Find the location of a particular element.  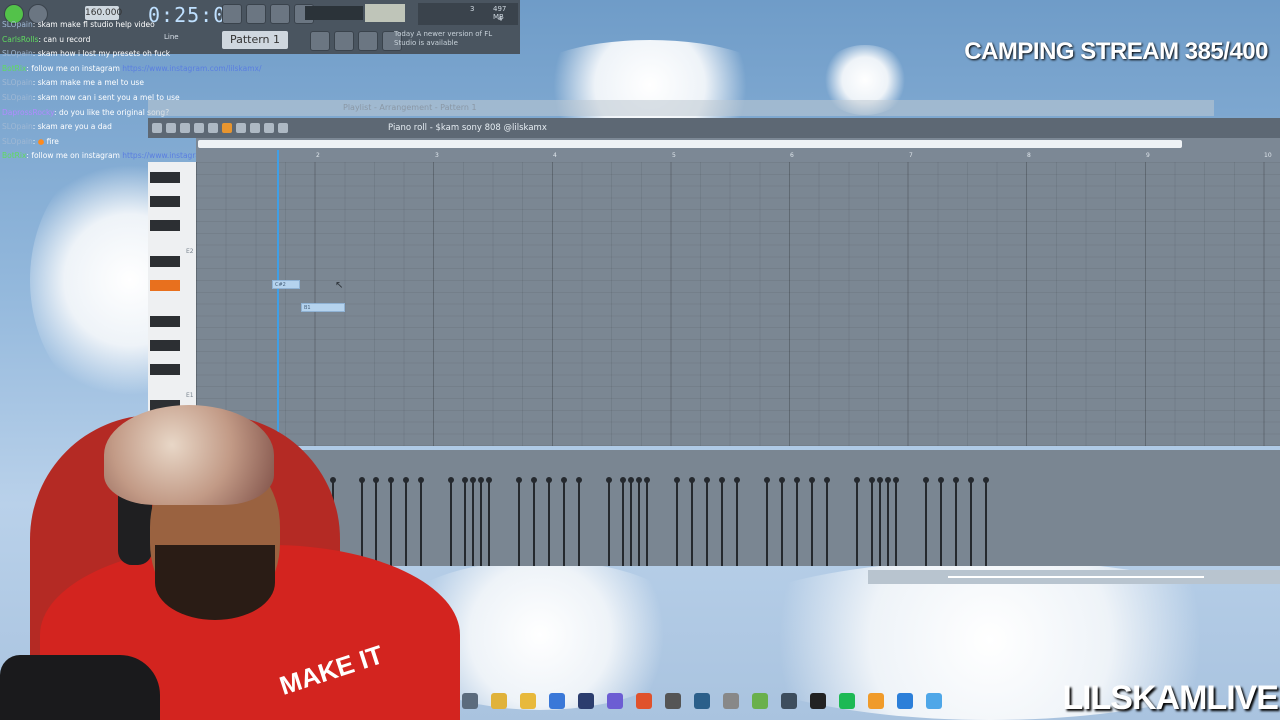

chat-text: skam make me a mel to use is located at coordinates (90, 83).